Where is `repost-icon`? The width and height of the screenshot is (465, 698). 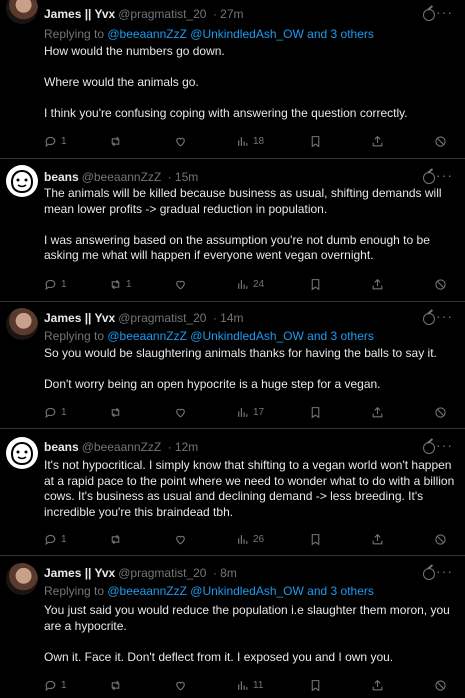 repost-icon is located at coordinates (115, 284).